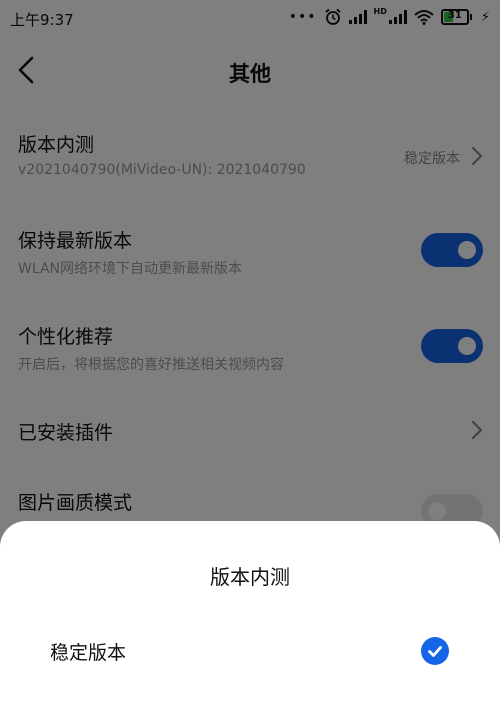 The height and width of the screenshot is (711, 500). What do you see at coordinates (250, 651) in the screenshot?
I see `option-stable-version: 稳定版本` at bounding box center [250, 651].